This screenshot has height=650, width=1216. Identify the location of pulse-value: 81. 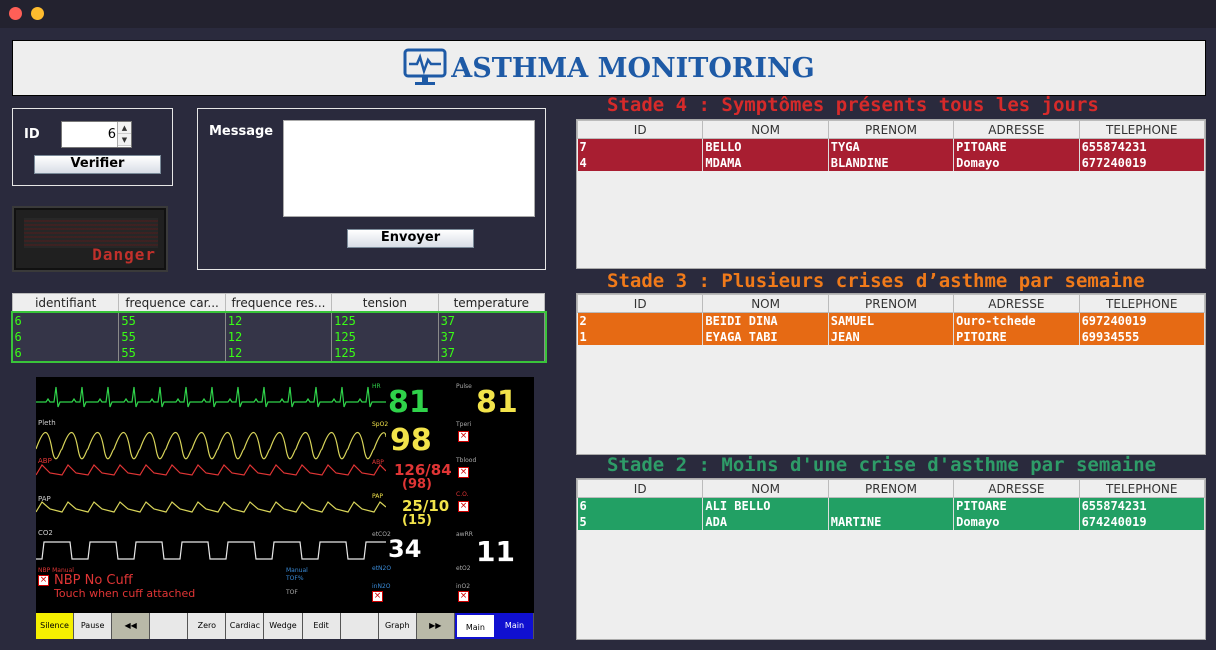
(497, 402).